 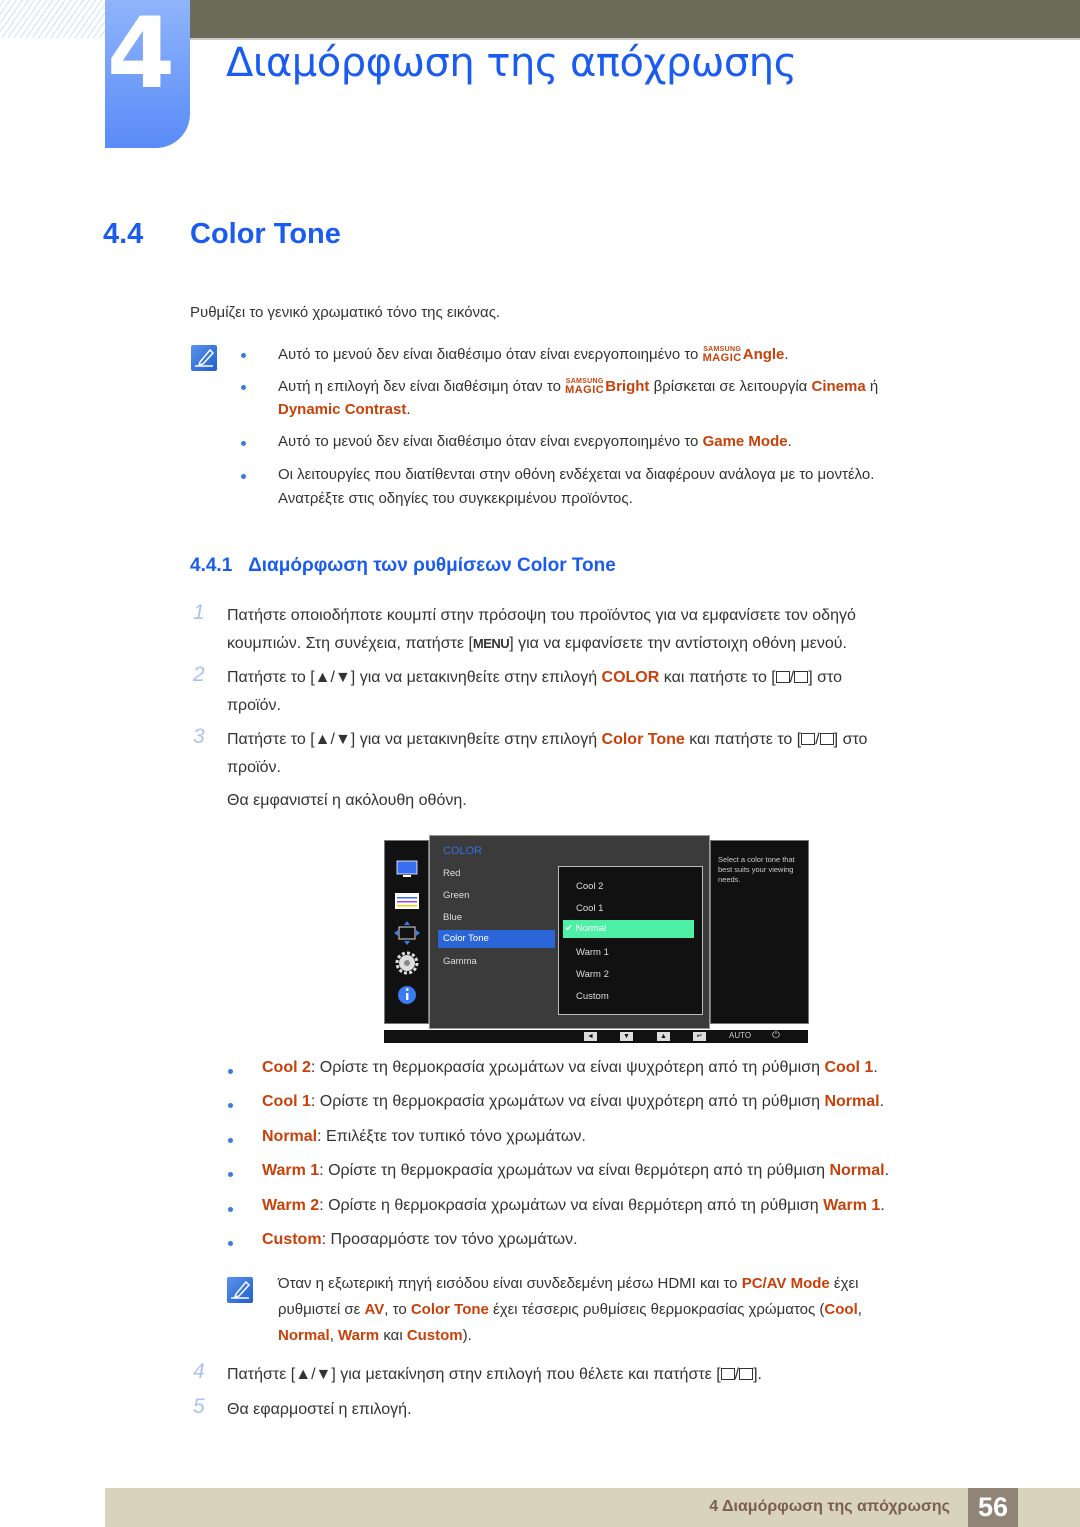 I want to click on step-number: 5, so click(x=199, y=1406).